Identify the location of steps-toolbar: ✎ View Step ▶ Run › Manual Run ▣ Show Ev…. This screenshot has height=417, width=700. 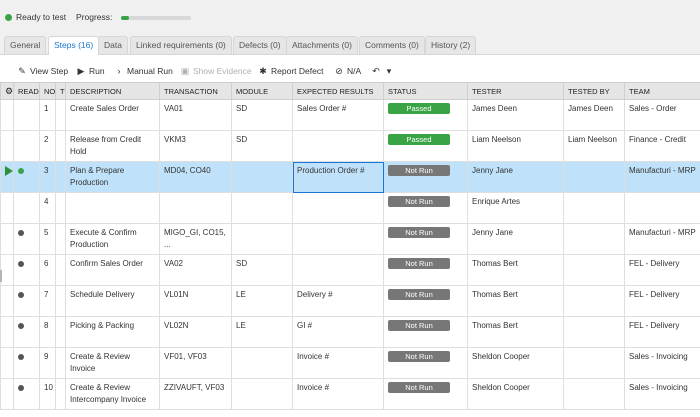
(350, 71).